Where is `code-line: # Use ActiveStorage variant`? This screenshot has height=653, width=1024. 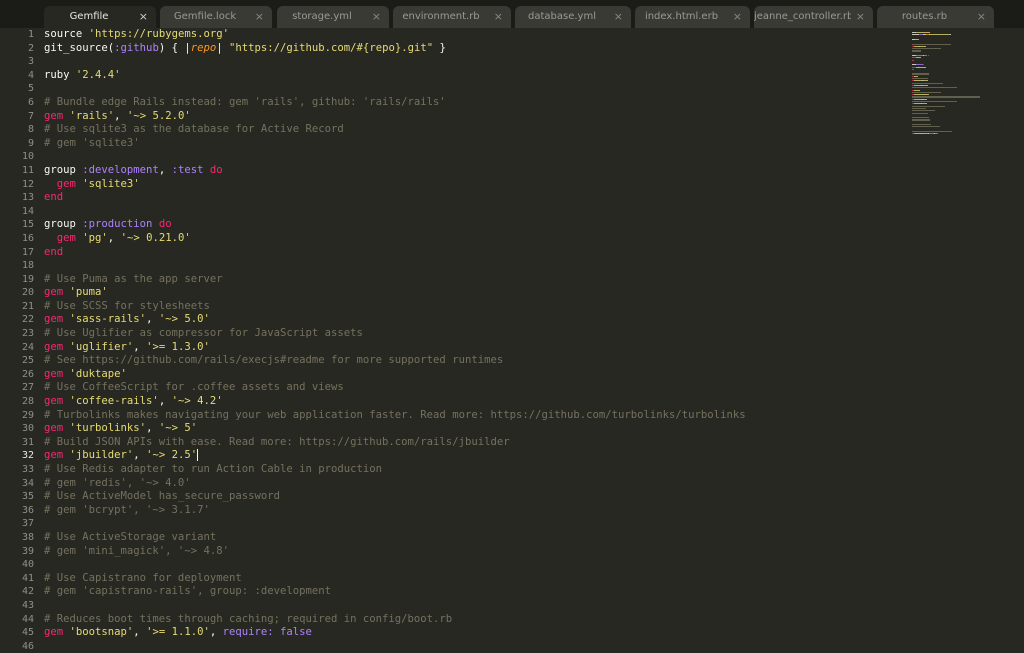 code-line: # Use ActiveStorage variant is located at coordinates (474, 538).